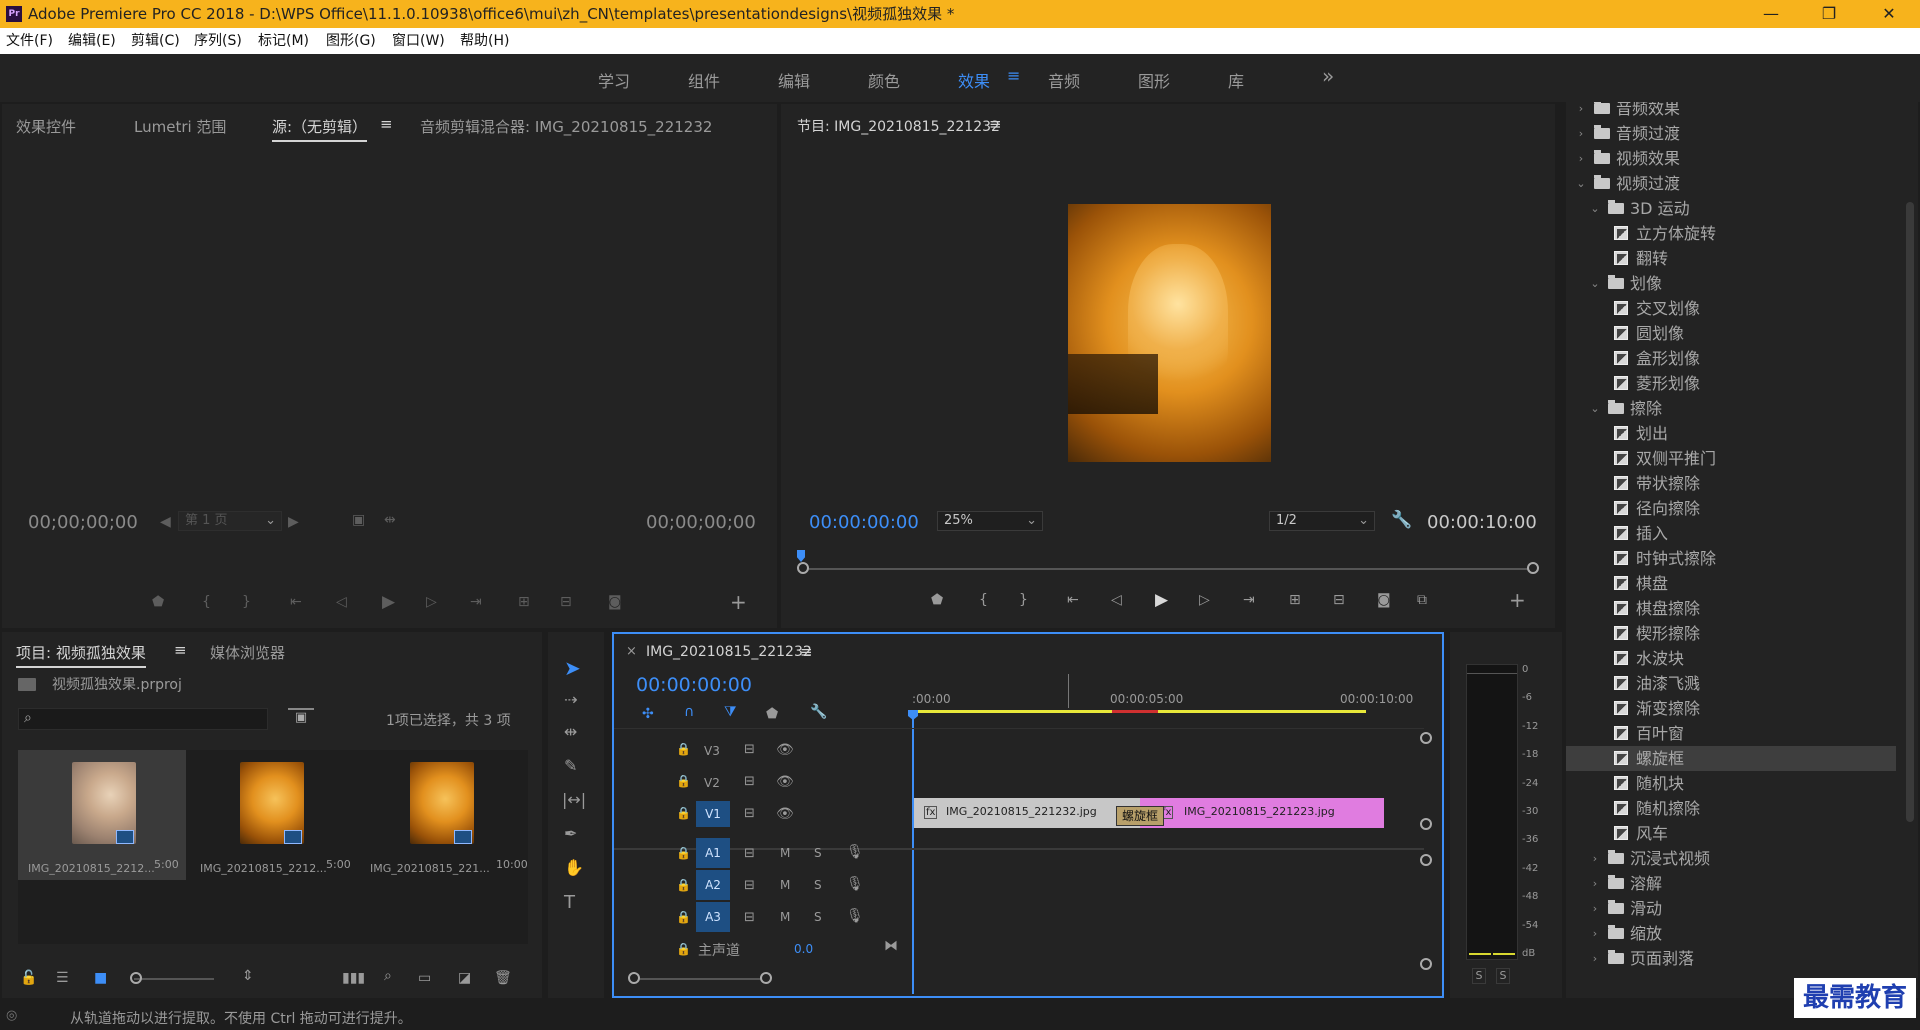  I want to click on new-bin-icon: ▭, so click(424, 978).